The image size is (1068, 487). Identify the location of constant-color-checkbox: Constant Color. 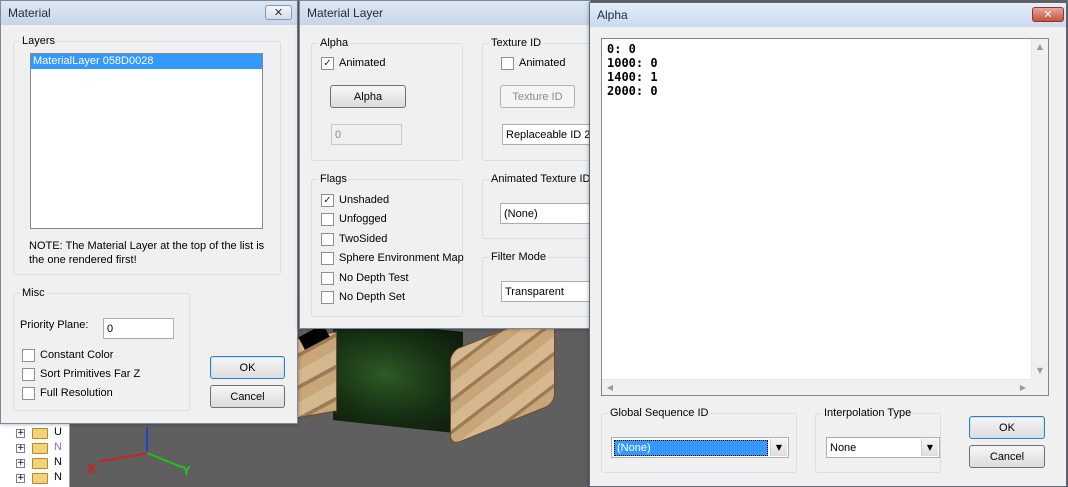
(67, 355).